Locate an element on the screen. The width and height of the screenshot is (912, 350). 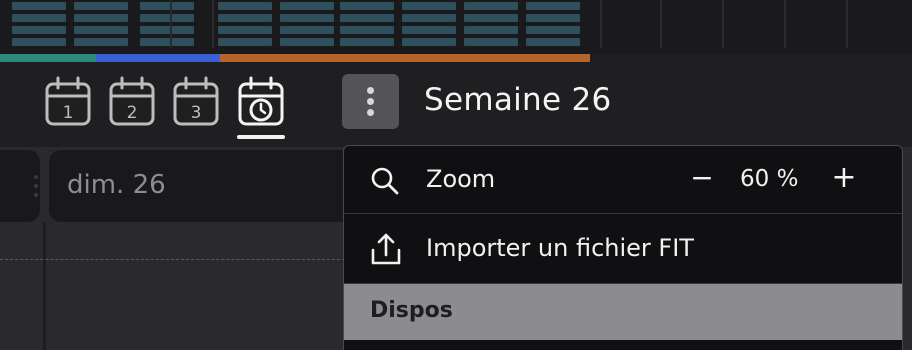
drag-handle-icon is located at coordinates (36, 186).